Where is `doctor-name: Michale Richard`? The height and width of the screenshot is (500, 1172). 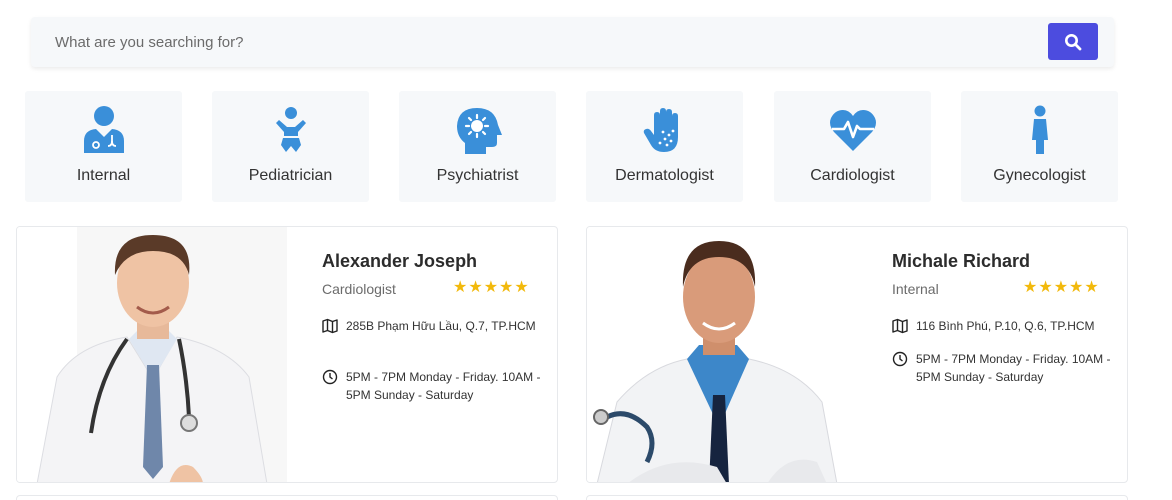
doctor-name: Michale Richard is located at coordinates (961, 261).